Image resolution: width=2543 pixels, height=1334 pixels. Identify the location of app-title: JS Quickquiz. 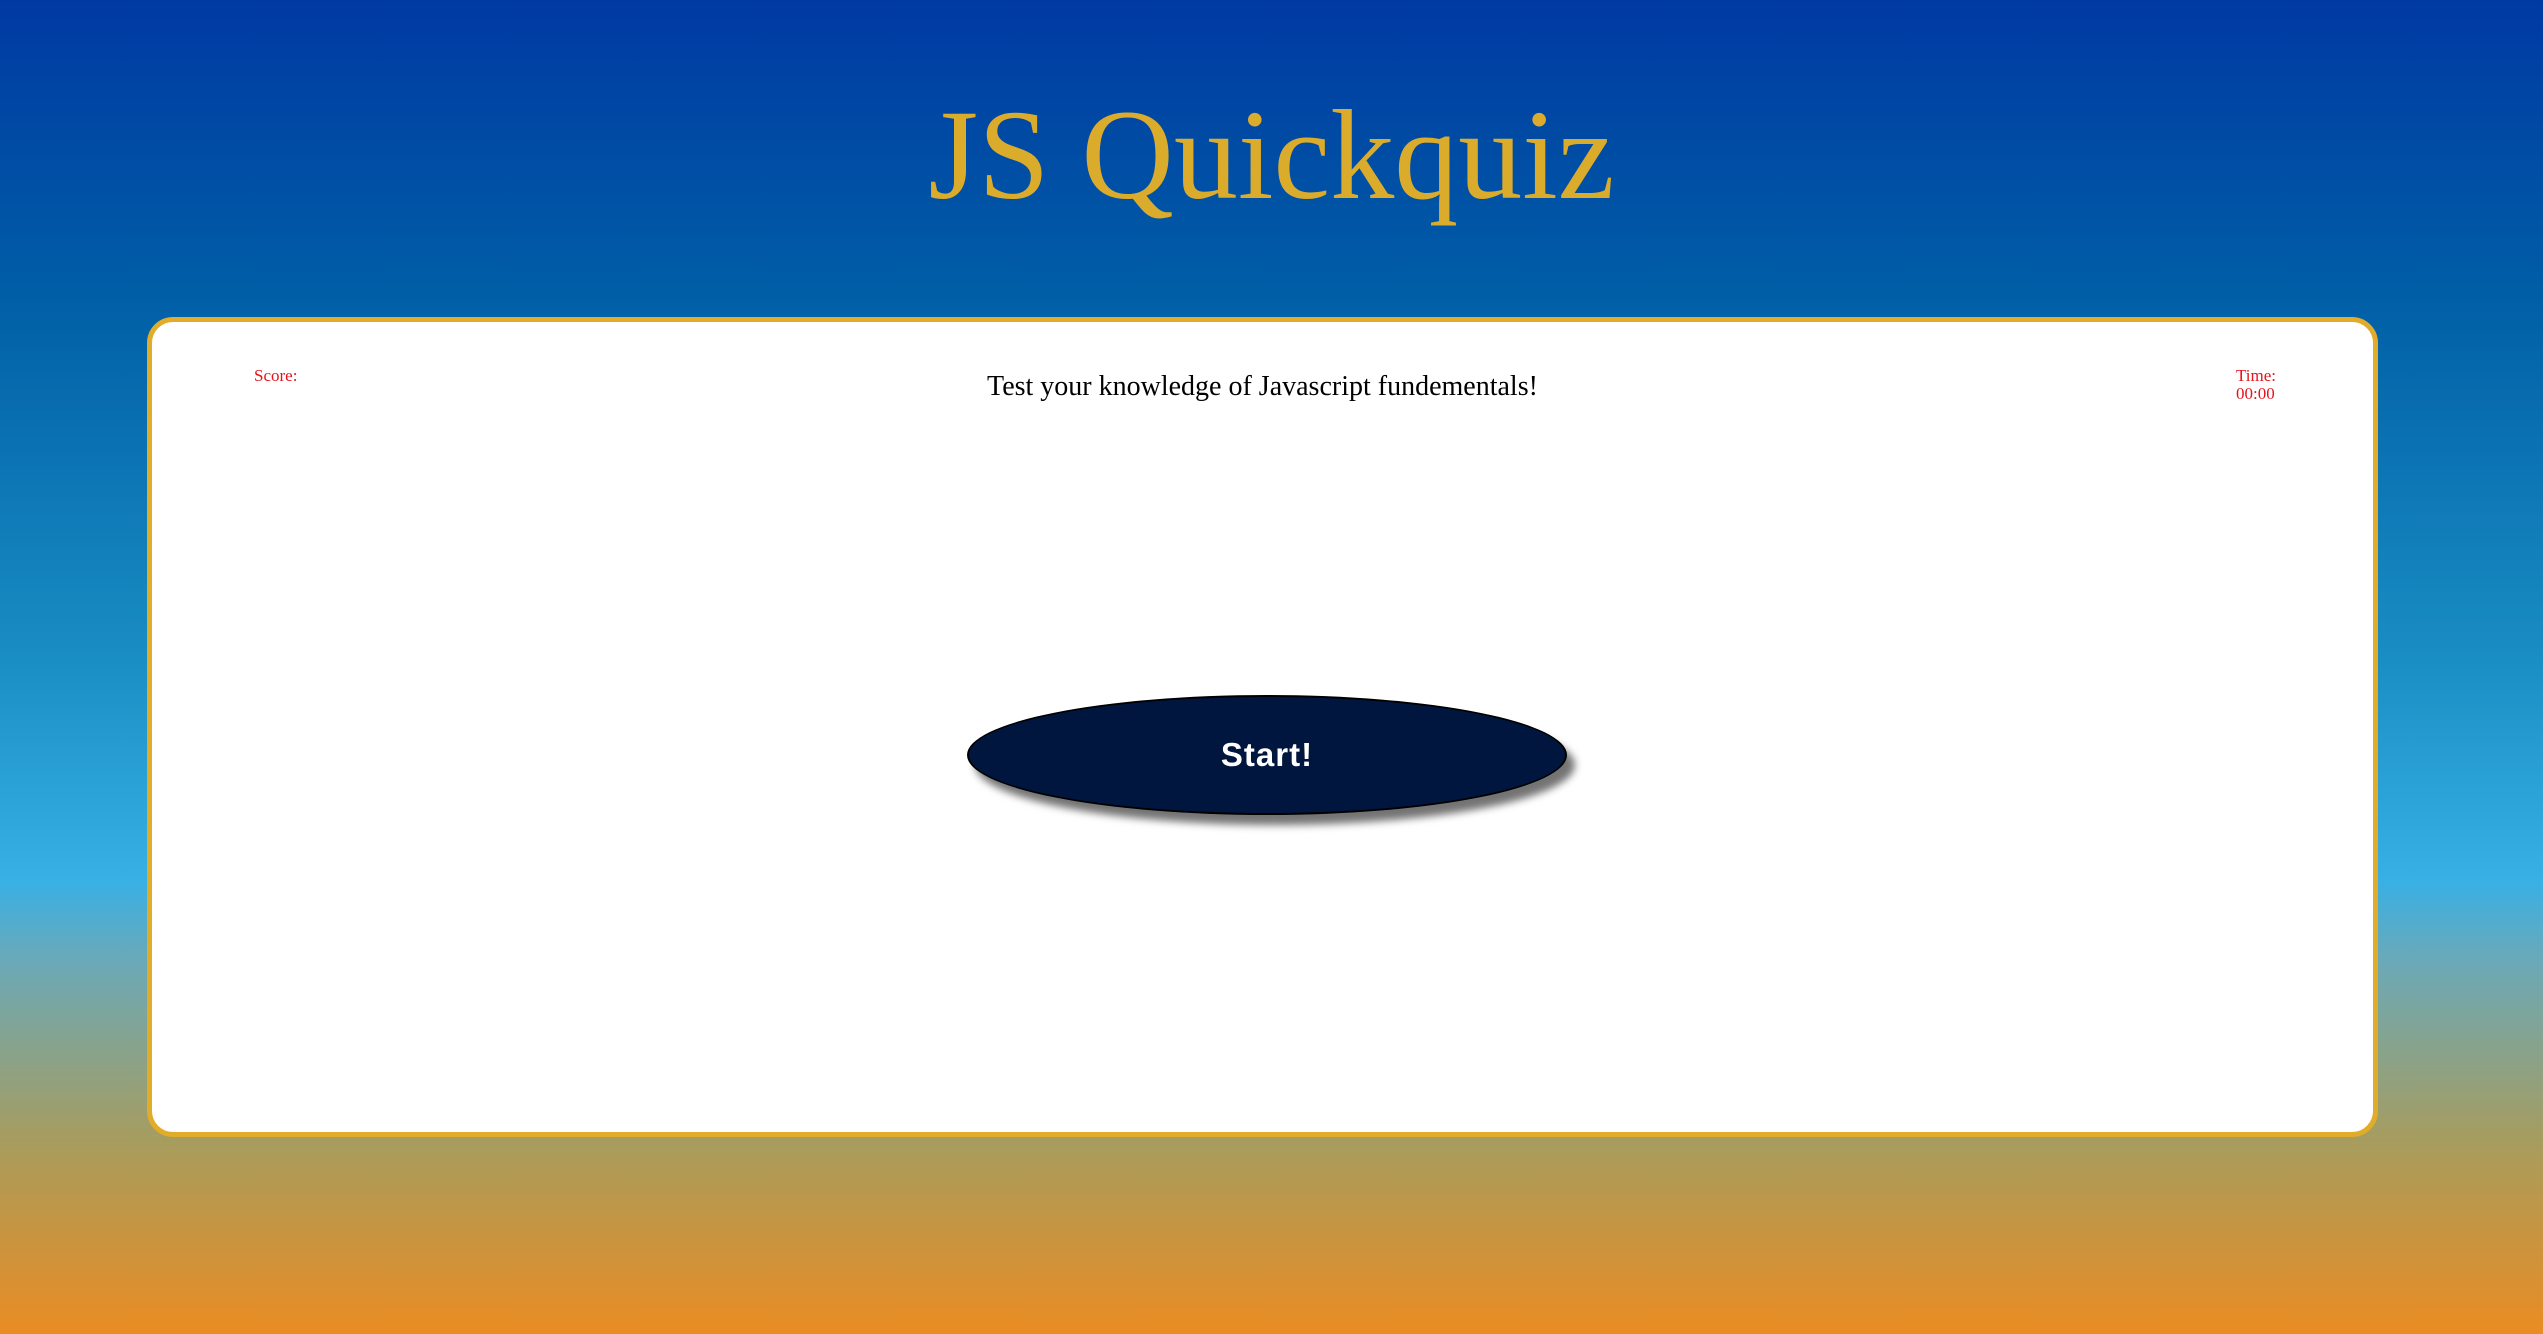
(1271, 155).